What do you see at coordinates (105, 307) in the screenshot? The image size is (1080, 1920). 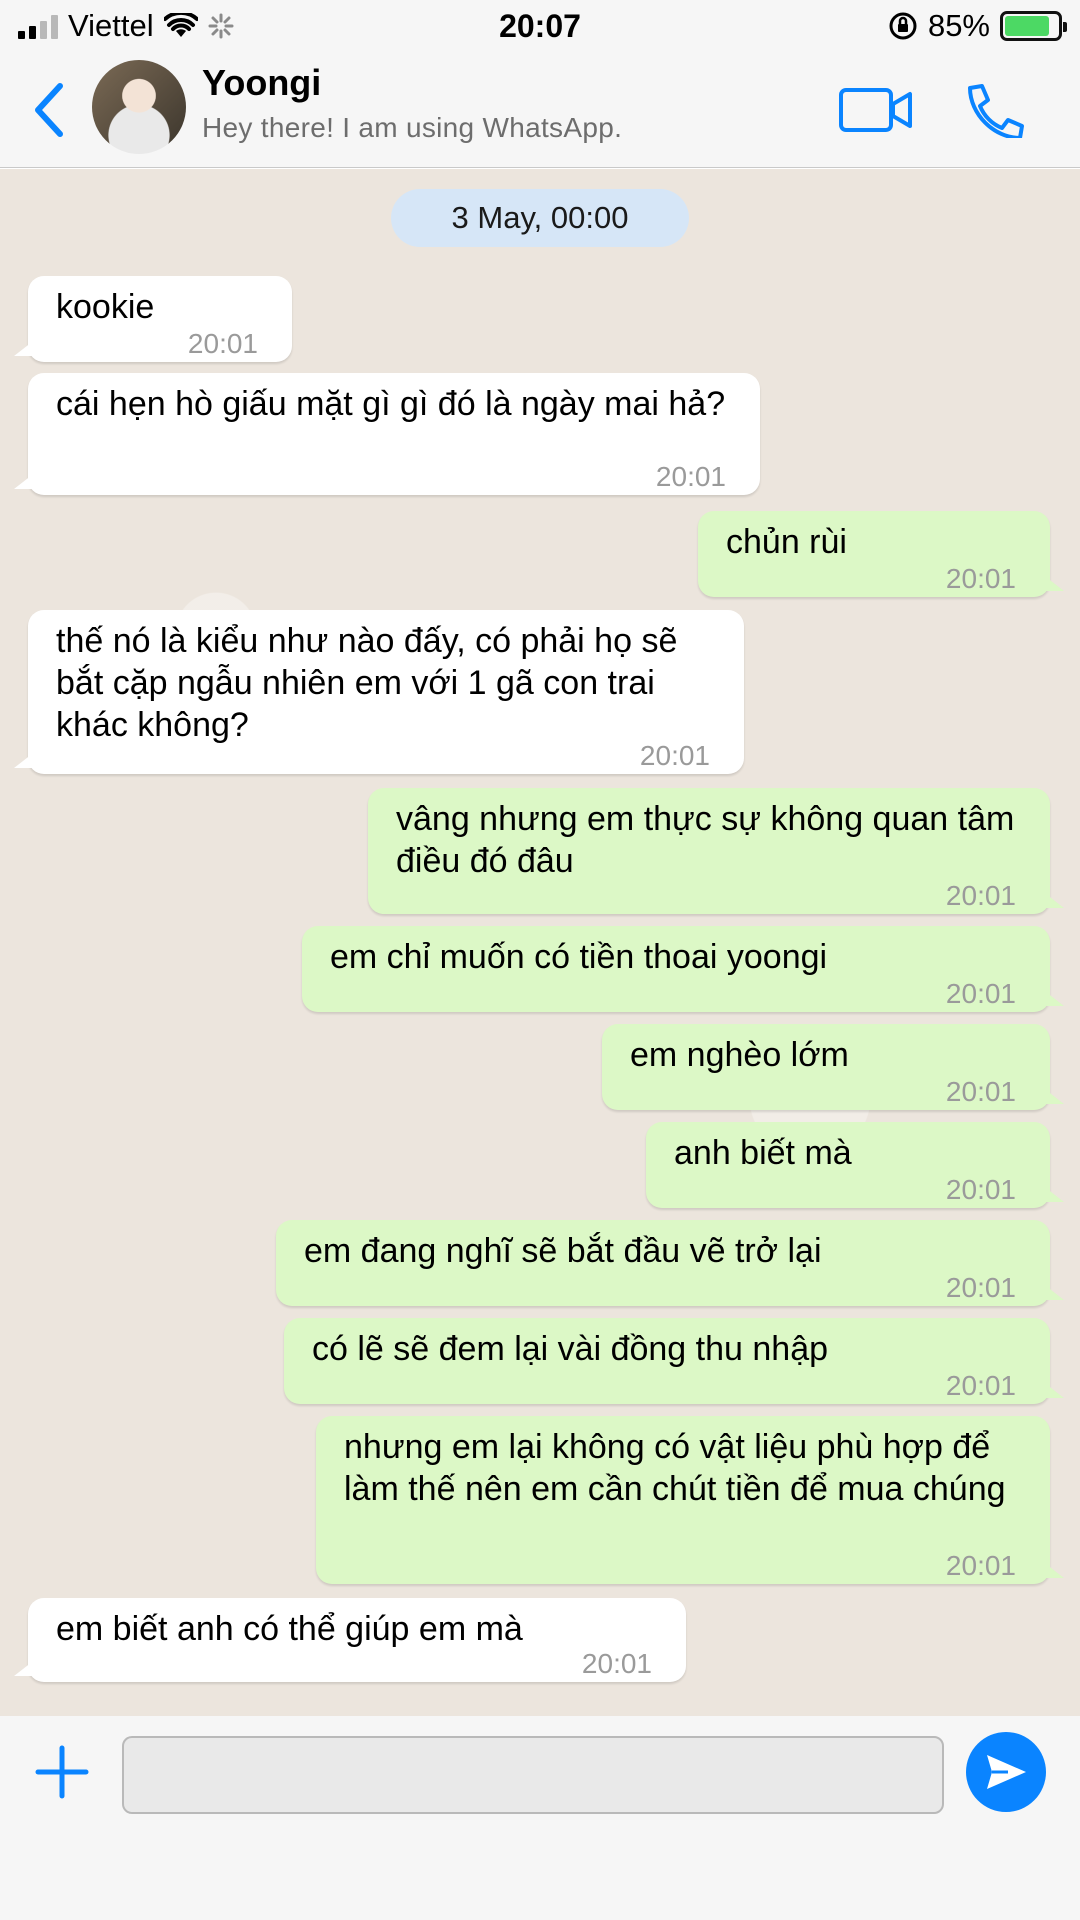 I see `message-text: kookie` at bounding box center [105, 307].